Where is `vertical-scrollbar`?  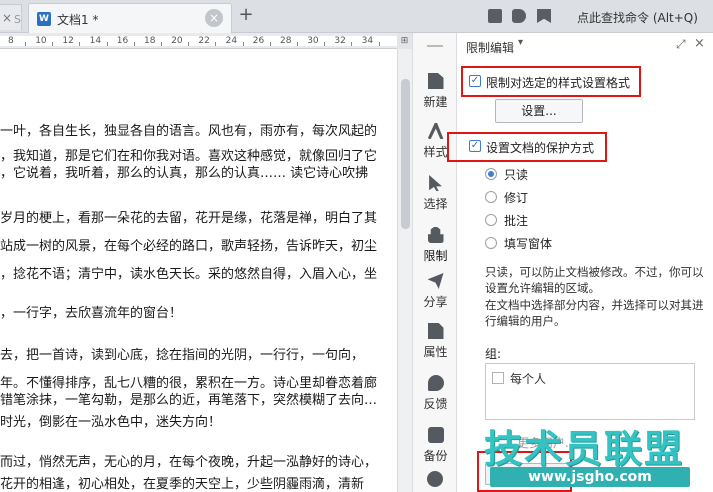 vertical-scrollbar is located at coordinates (404, 270).